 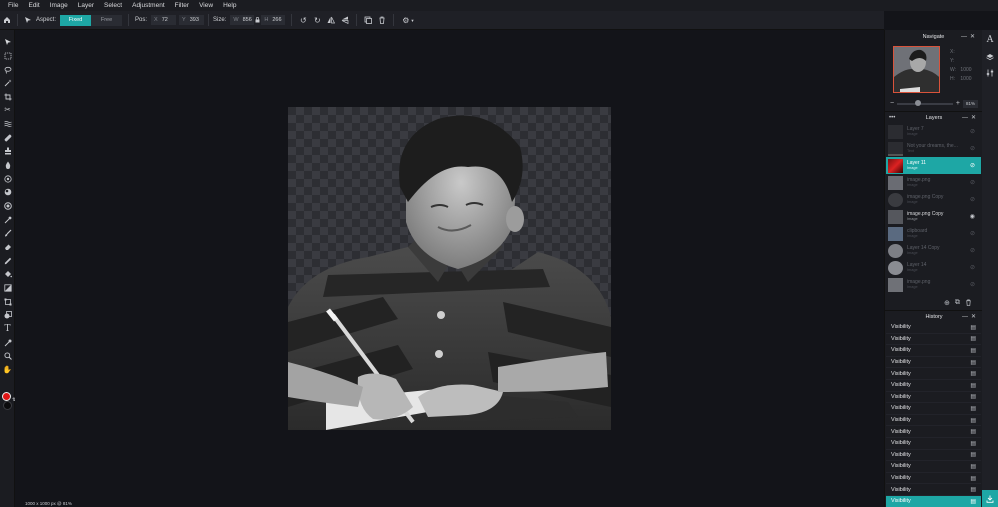 I want to click on aspect-free-button: Free, so click(x=107, y=20).